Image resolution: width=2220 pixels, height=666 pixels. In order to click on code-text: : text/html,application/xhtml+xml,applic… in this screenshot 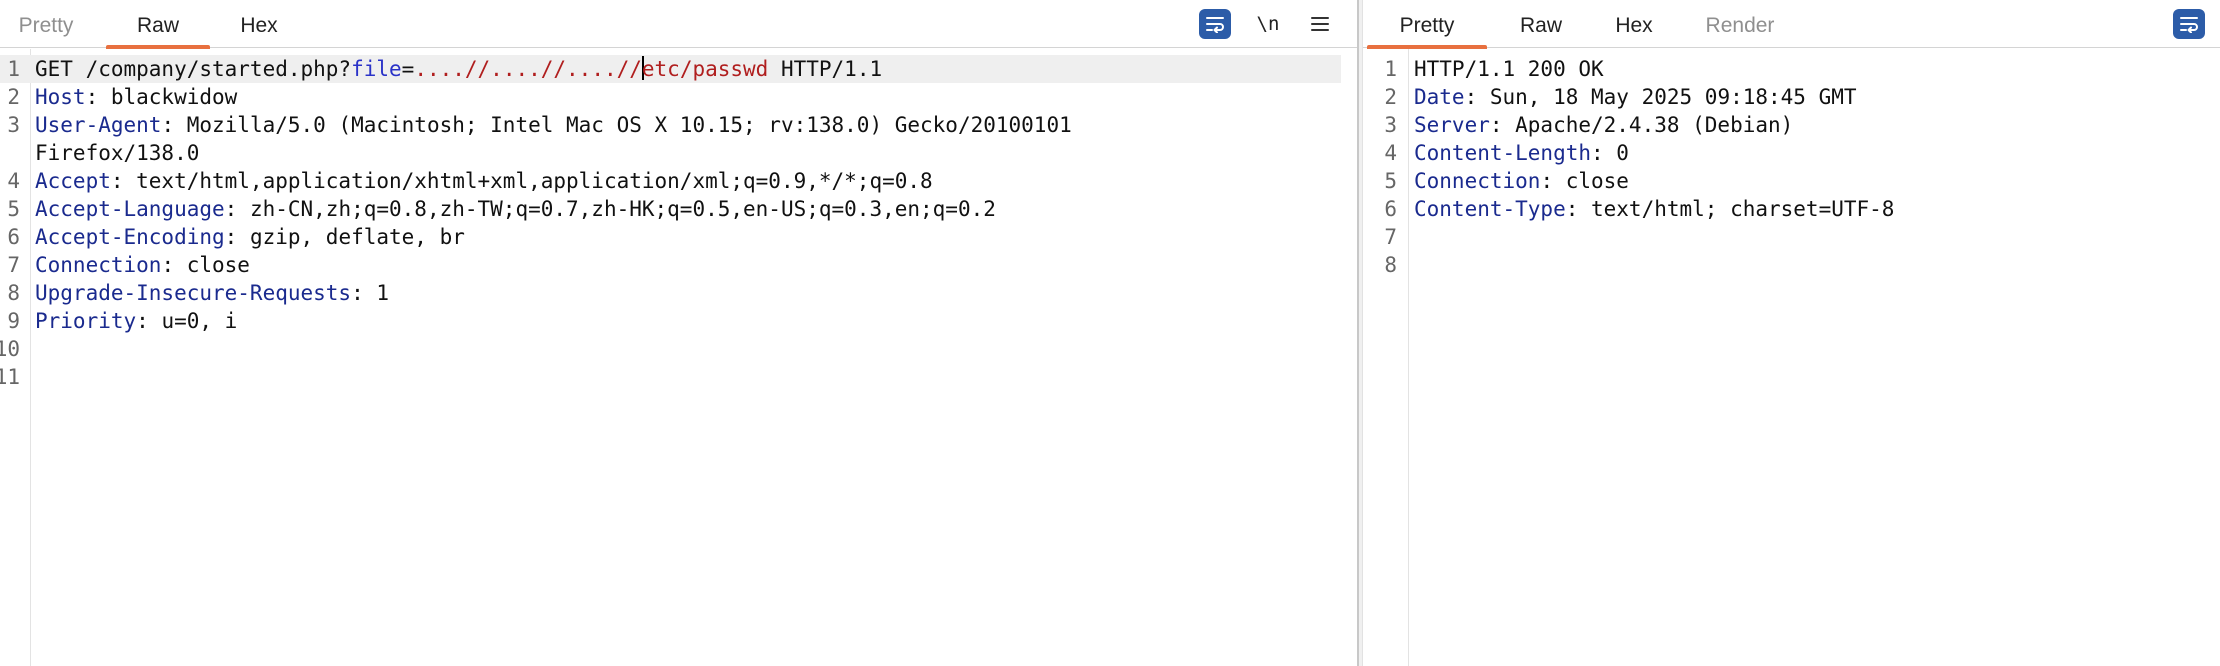, I will do `click(521, 181)`.